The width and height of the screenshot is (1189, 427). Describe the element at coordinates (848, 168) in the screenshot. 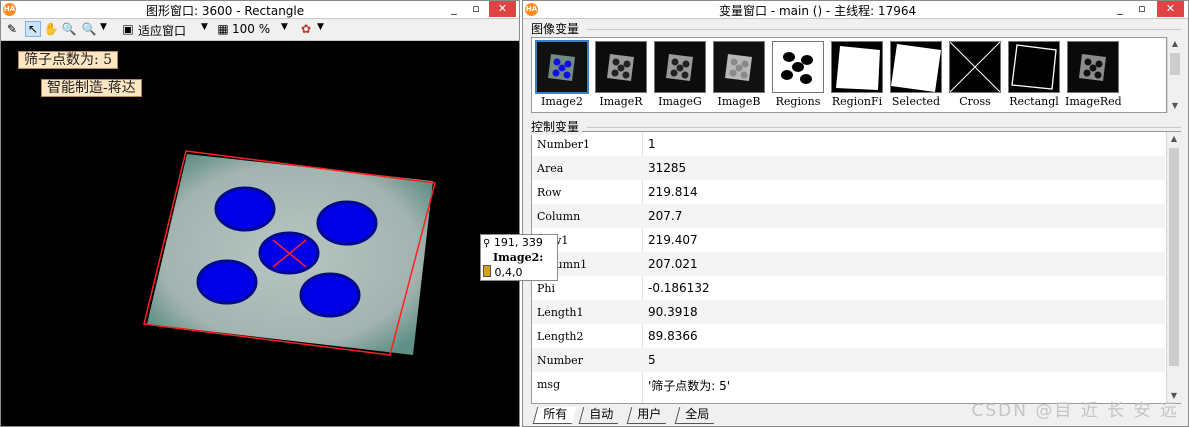

I see `table-row: Area 31285` at that location.